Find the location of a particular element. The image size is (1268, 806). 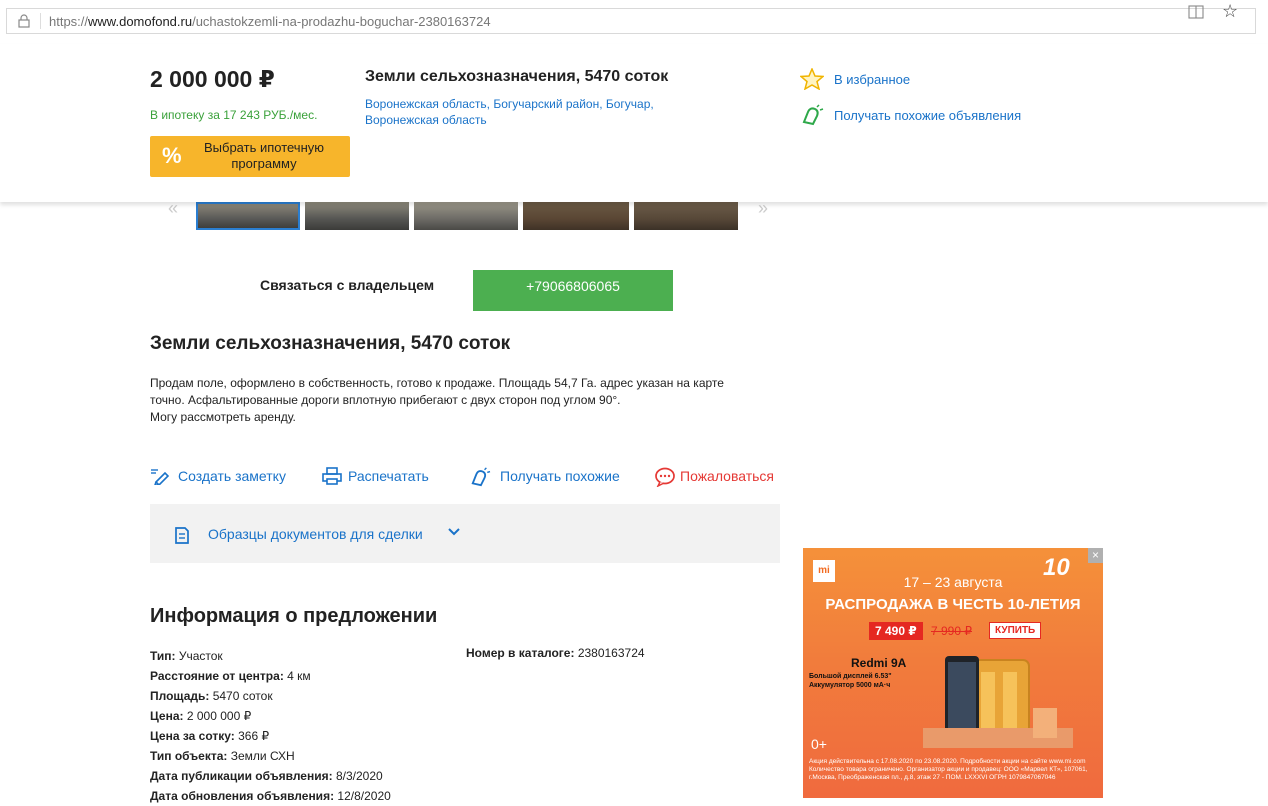

ad-age-rating: 0+ is located at coordinates (819, 744).